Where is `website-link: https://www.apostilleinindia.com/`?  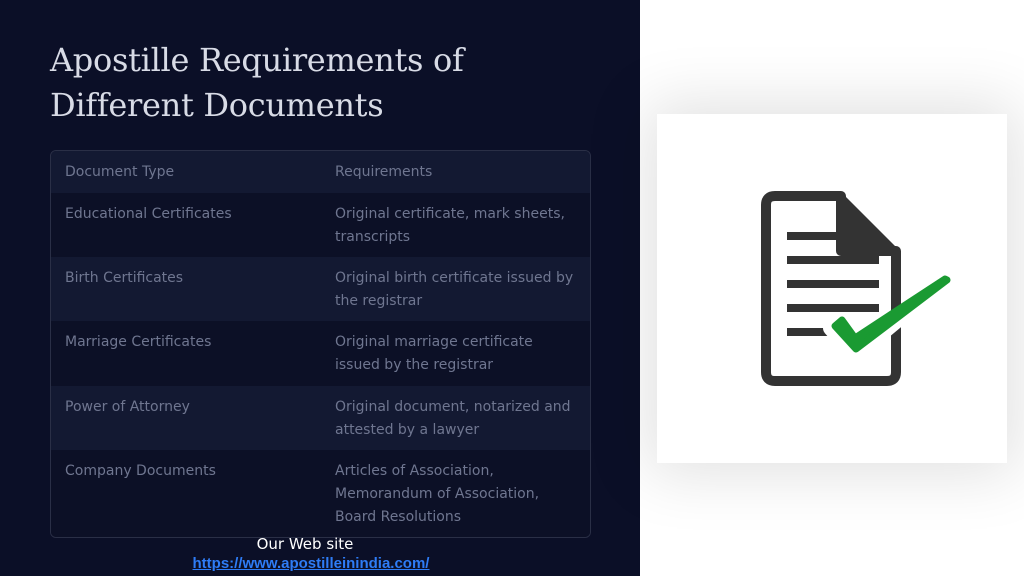 website-link: https://www.apostilleinindia.com/ is located at coordinates (311, 563).